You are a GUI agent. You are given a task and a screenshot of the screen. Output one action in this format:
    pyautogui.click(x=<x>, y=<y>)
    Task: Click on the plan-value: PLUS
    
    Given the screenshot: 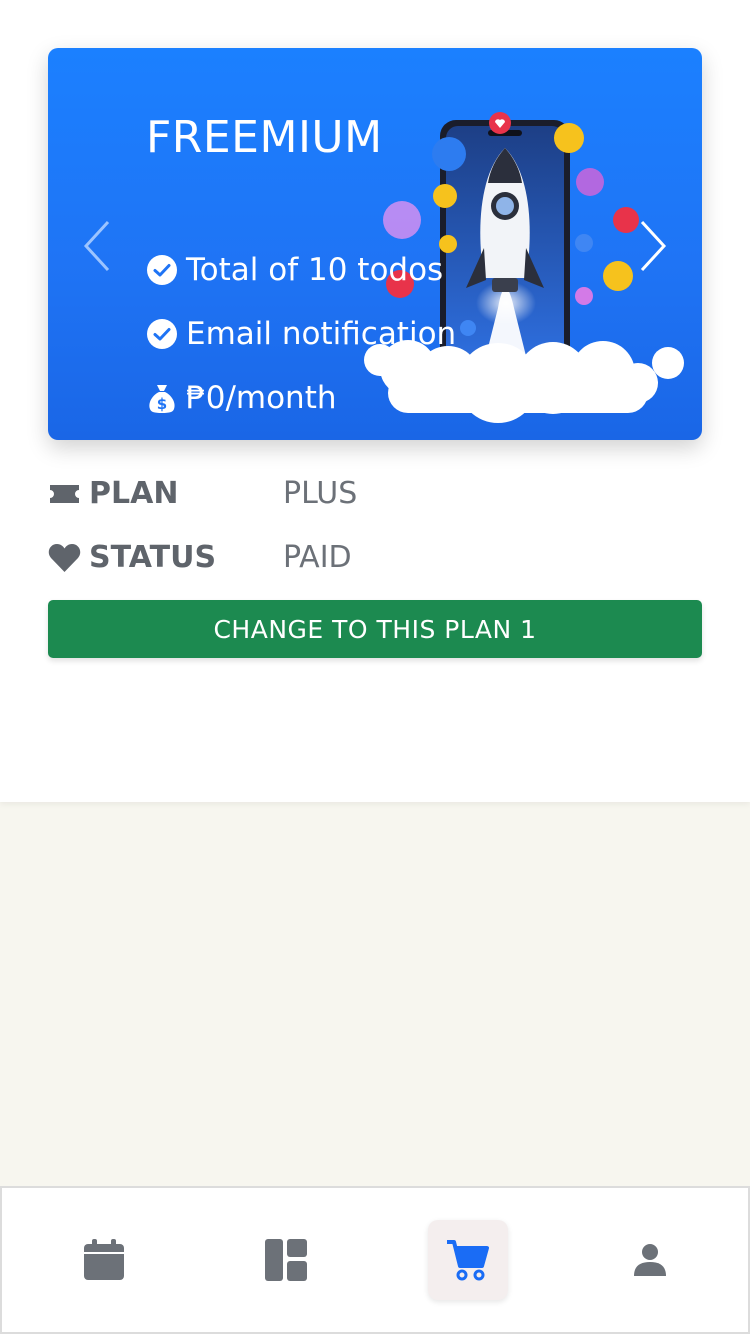 What is the action you would take?
    pyautogui.click(x=320, y=493)
    